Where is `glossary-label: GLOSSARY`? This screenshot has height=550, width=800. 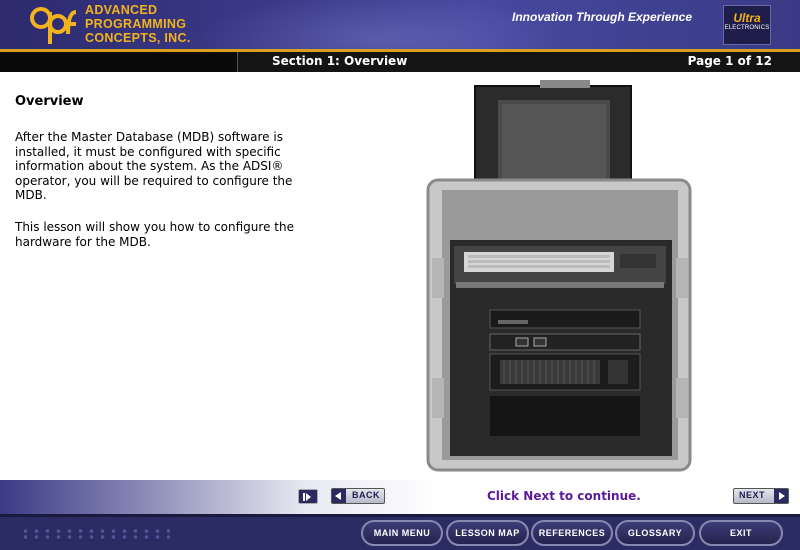
glossary-label: GLOSSARY is located at coordinates (655, 533).